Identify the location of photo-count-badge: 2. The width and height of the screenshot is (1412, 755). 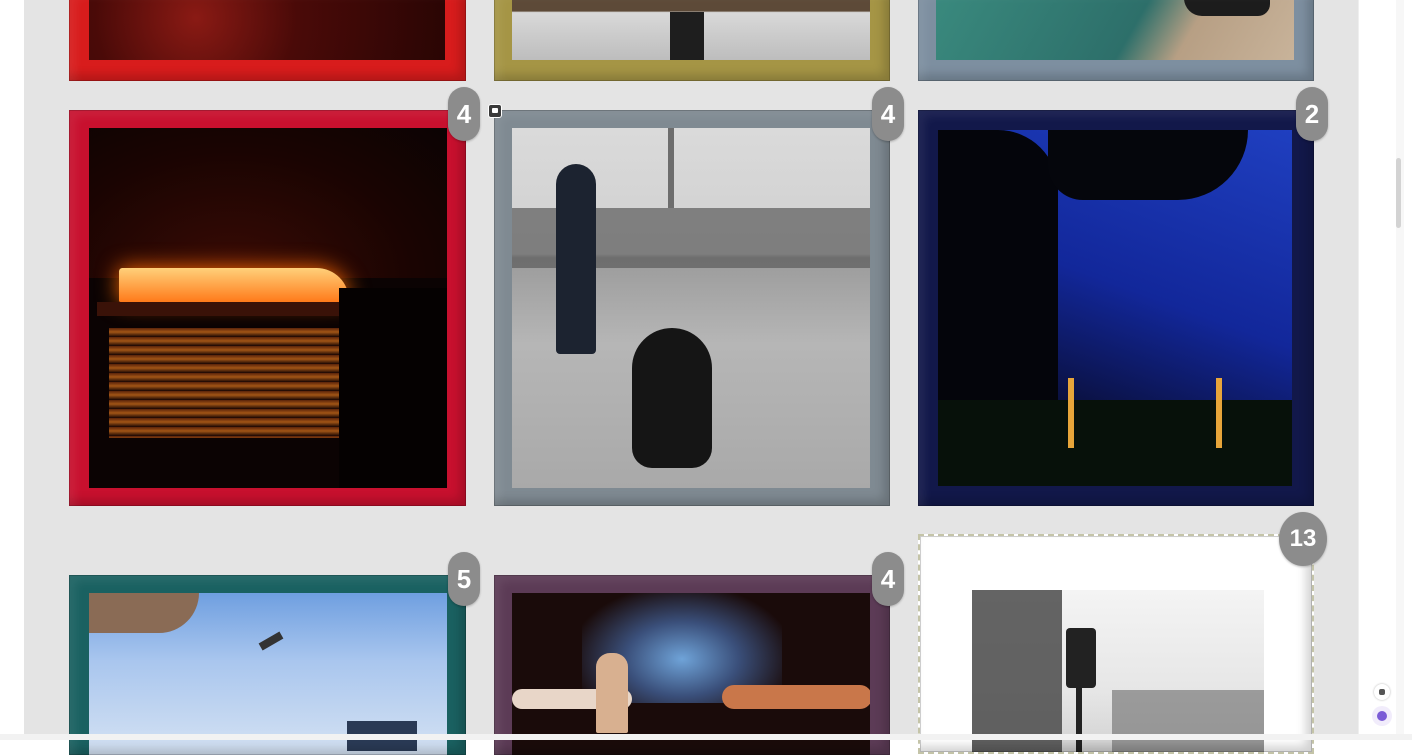
(1312, 114).